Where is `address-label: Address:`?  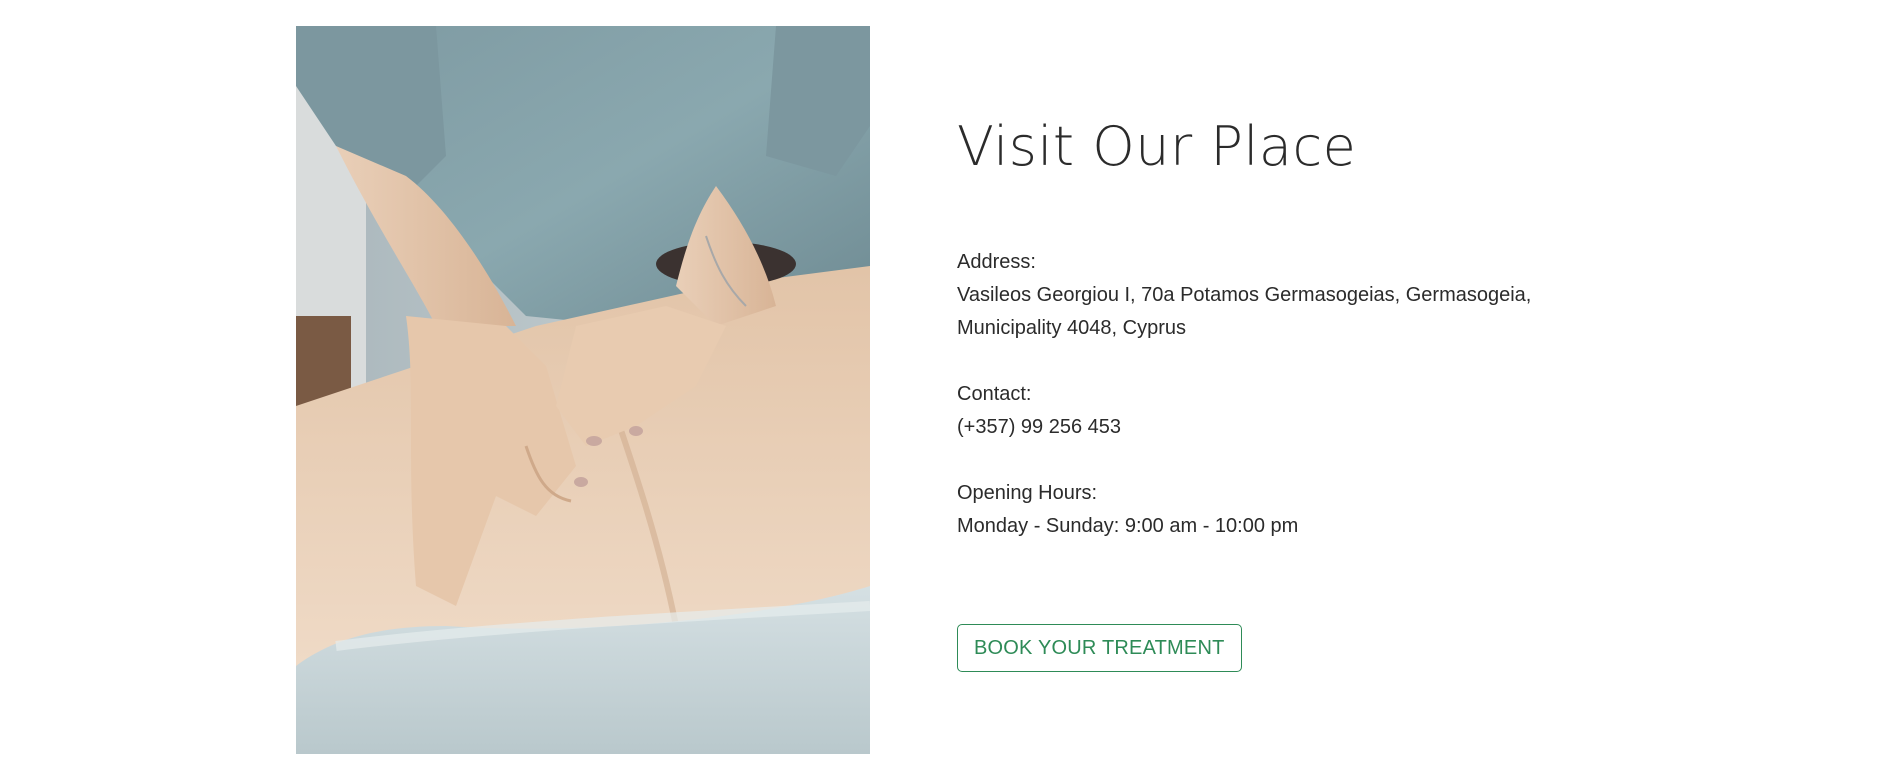
address-label: Address: is located at coordinates (996, 262).